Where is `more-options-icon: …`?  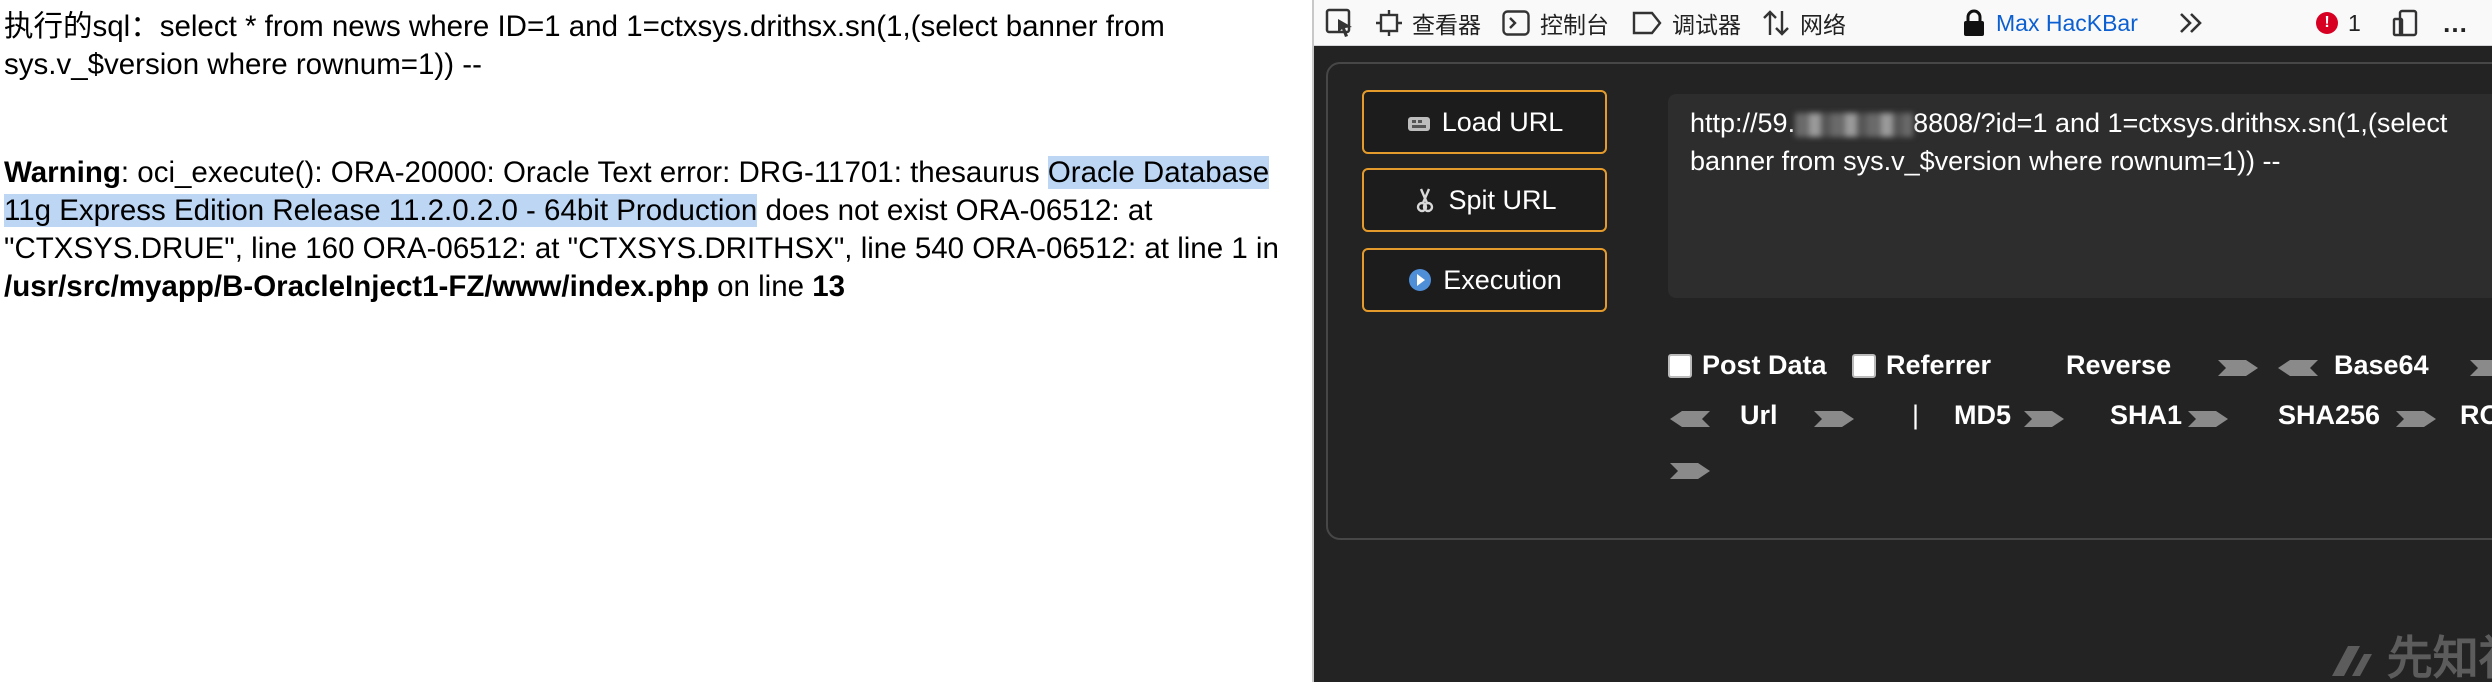
more-options-icon: … is located at coordinates (2455, 22).